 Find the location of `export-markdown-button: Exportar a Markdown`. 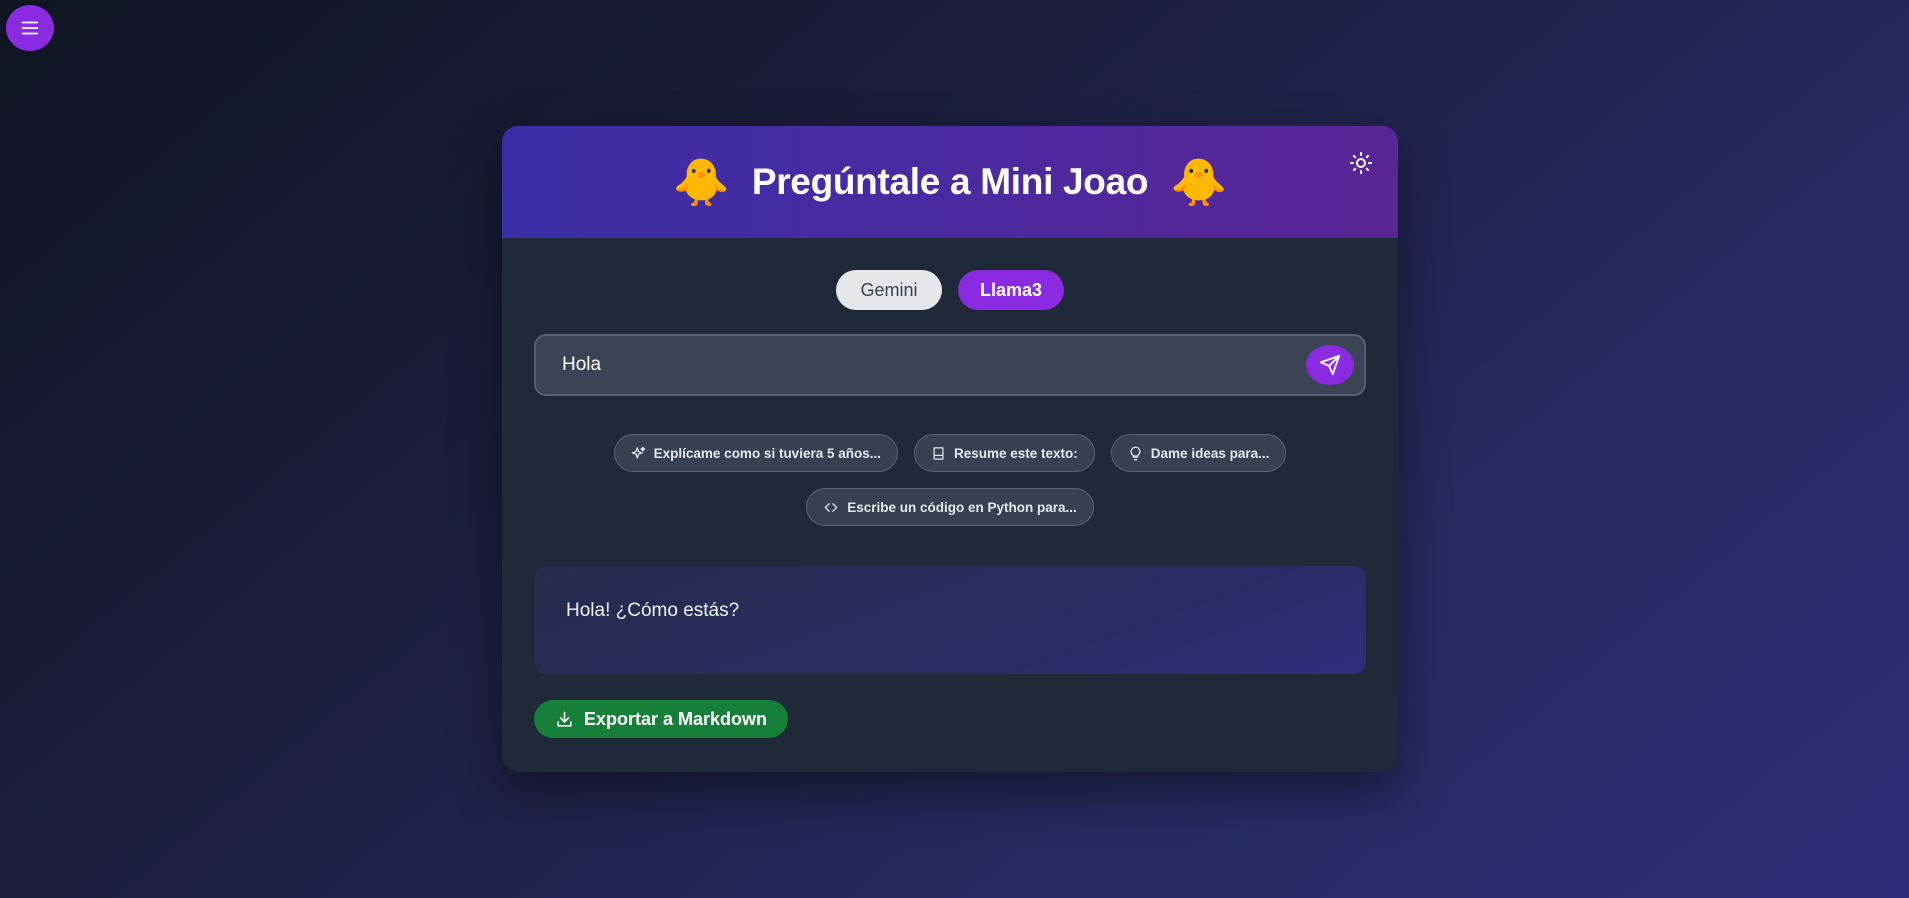

export-markdown-button: Exportar a Markdown is located at coordinates (661, 719).